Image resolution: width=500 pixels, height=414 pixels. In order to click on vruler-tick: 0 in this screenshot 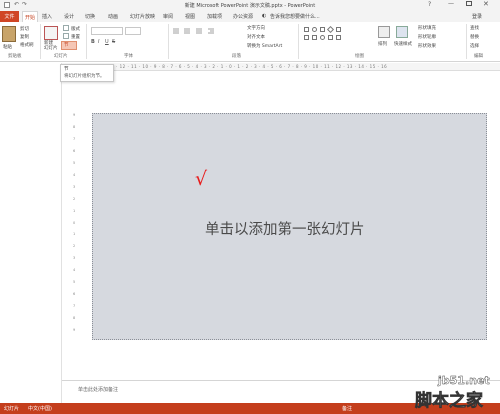, I will do `click(74, 222)`.